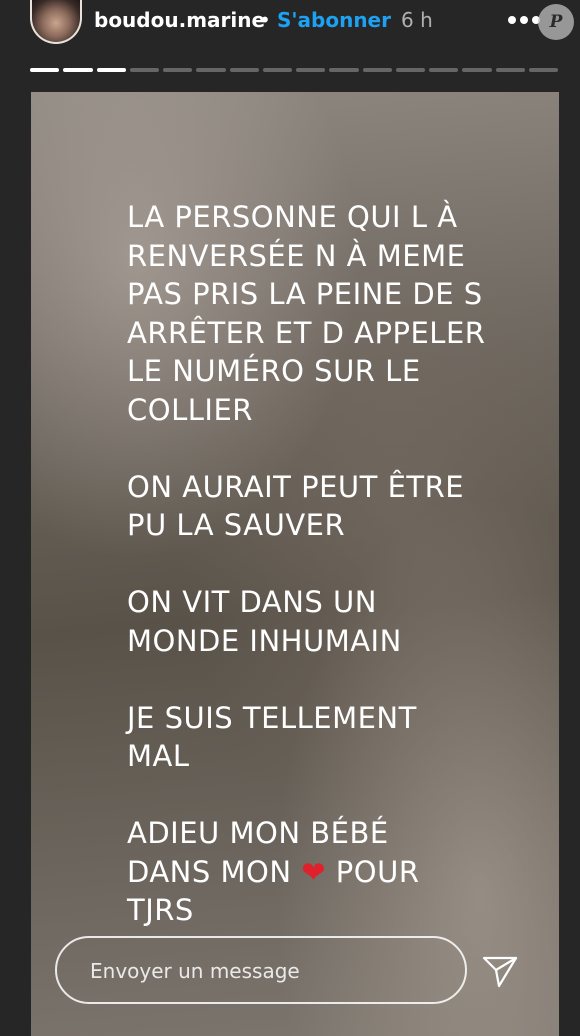 The height and width of the screenshot is (1036, 580). Describe the element at coordinates (258, 833) in the screenshot. I see `story-line-adieu: ADIEU MON BÉBÉ` at that location.